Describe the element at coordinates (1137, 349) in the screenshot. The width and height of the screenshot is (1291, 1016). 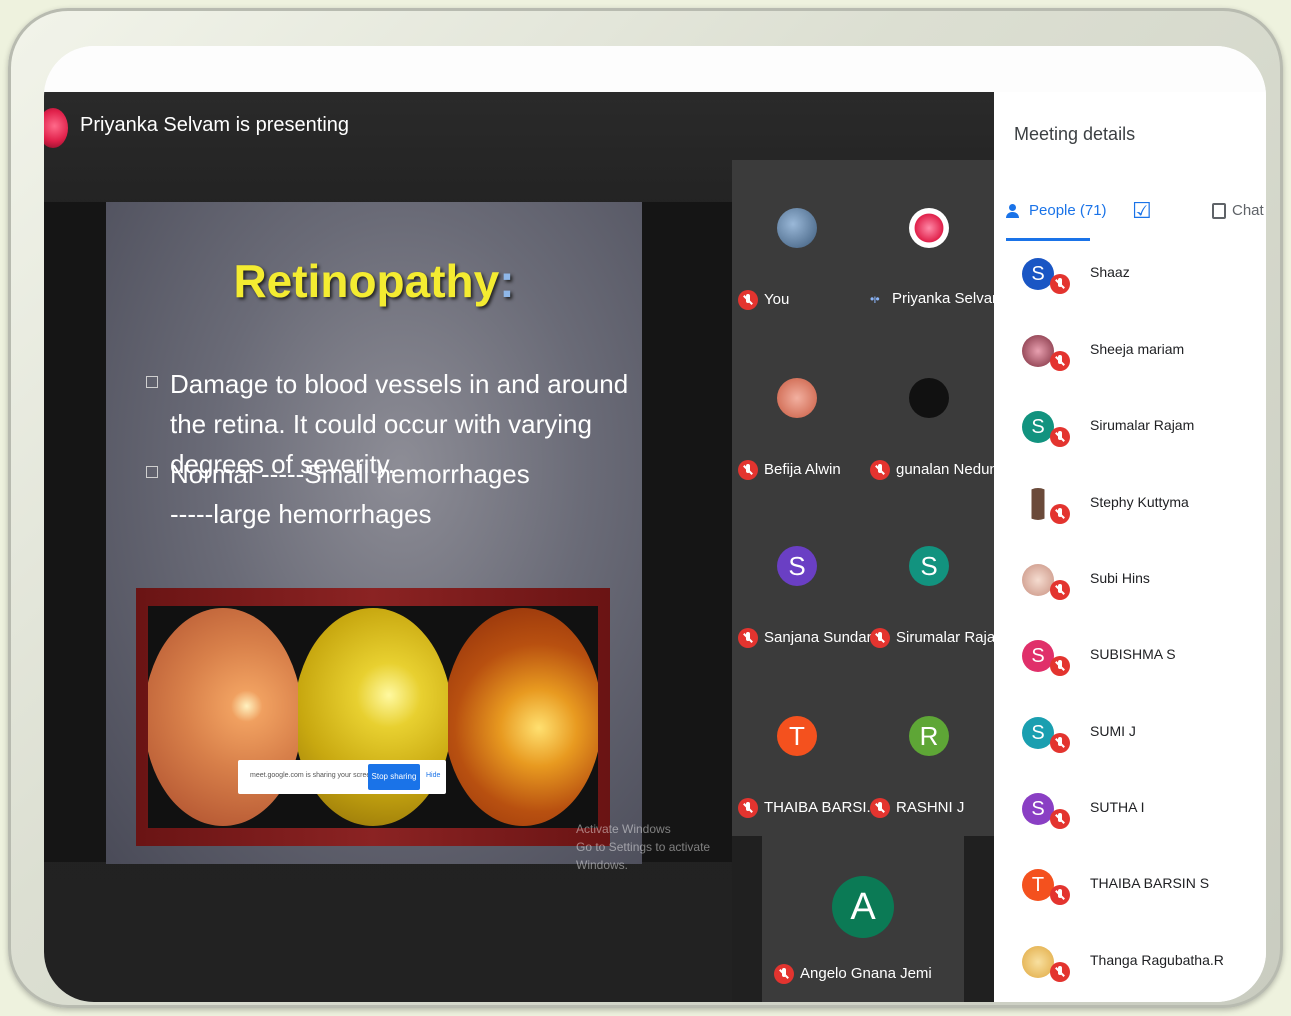
I see `participant-name: Sheeja mariam` at that location.